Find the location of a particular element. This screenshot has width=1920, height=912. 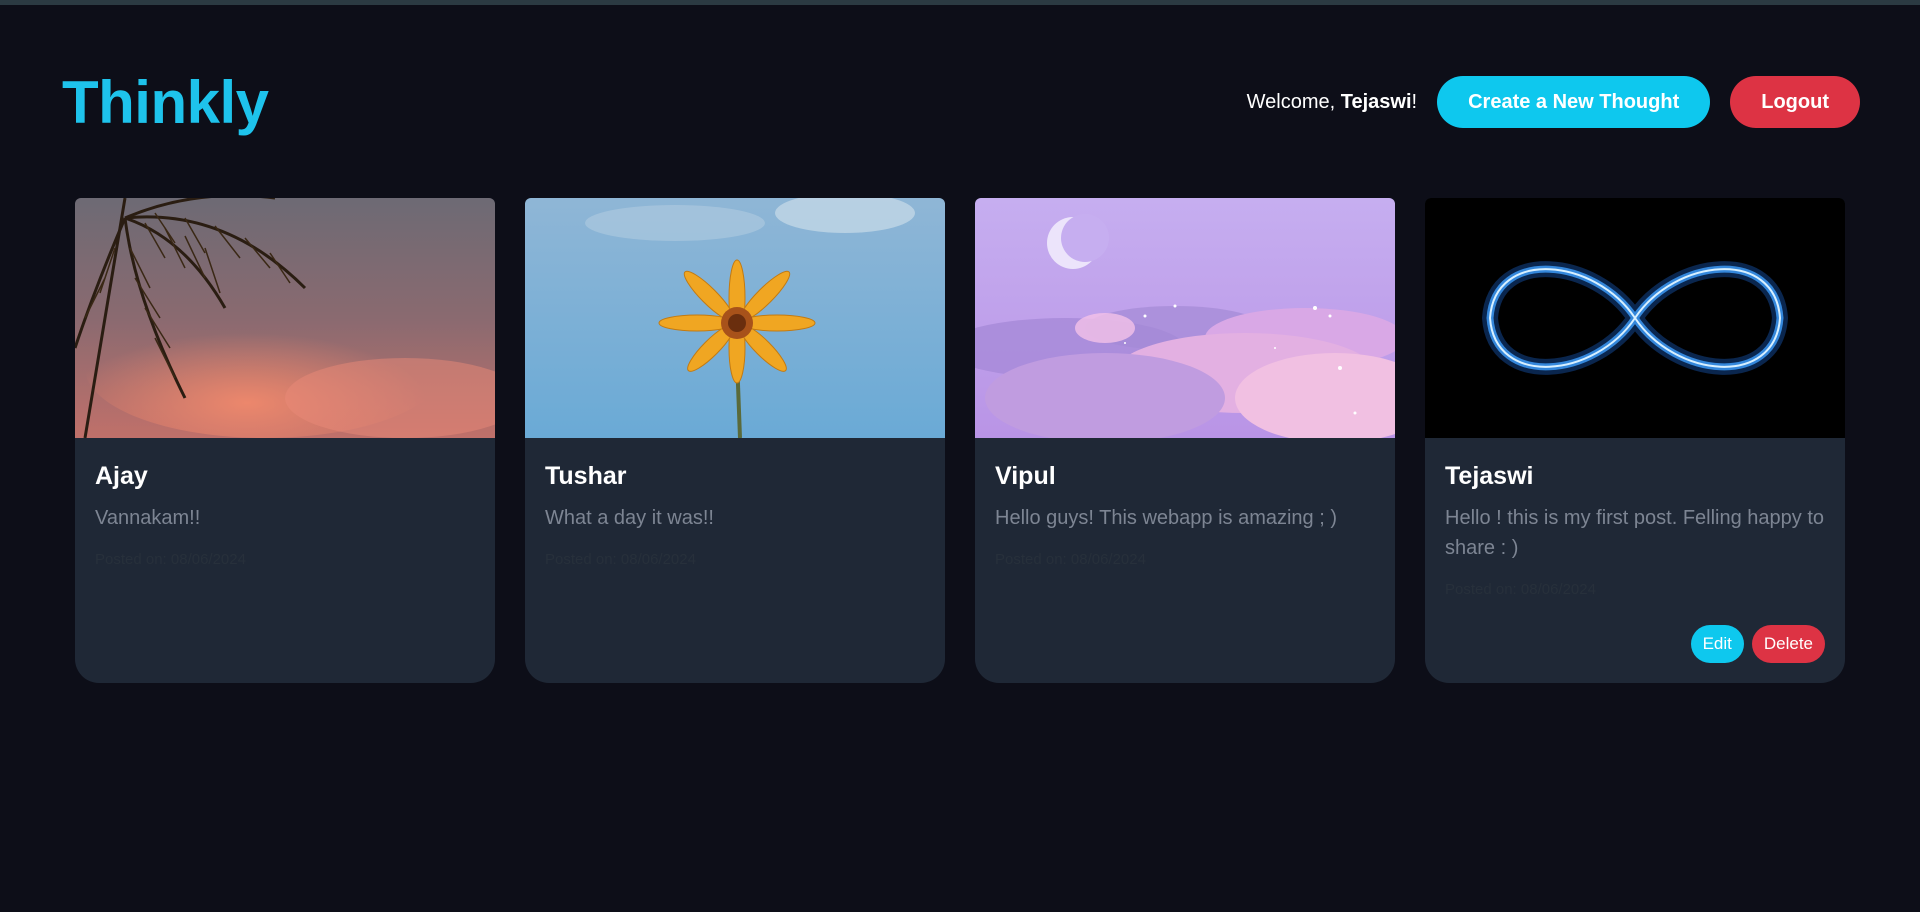

create-thought-button: Create a New Thought is located at coordinates (1574, 102).